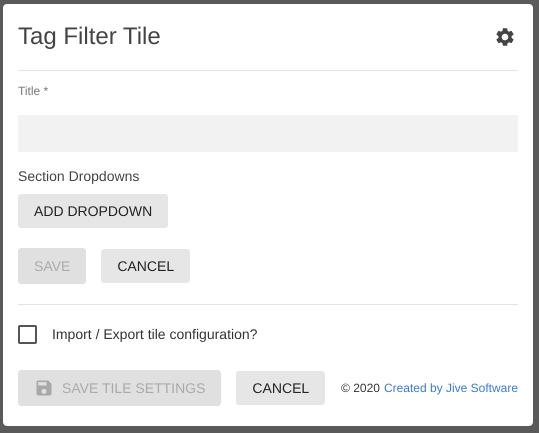  I want to click on checkbox, so click(27, 334).